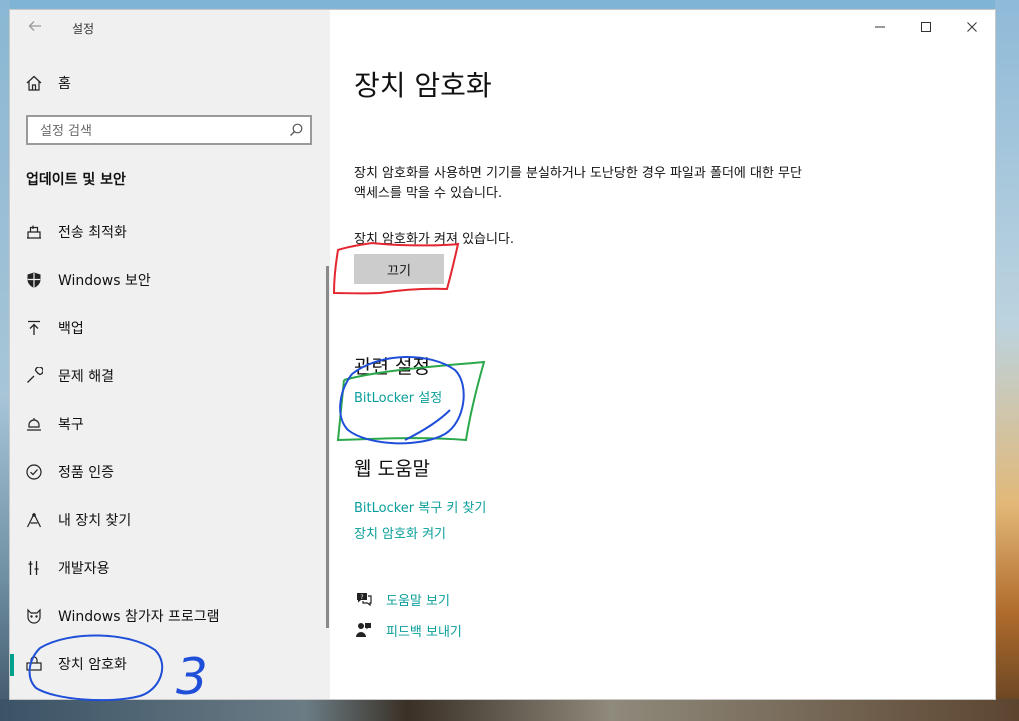  Describe the element at coordinates (160, 131) in the screenshot. I see `search-input` at that location.